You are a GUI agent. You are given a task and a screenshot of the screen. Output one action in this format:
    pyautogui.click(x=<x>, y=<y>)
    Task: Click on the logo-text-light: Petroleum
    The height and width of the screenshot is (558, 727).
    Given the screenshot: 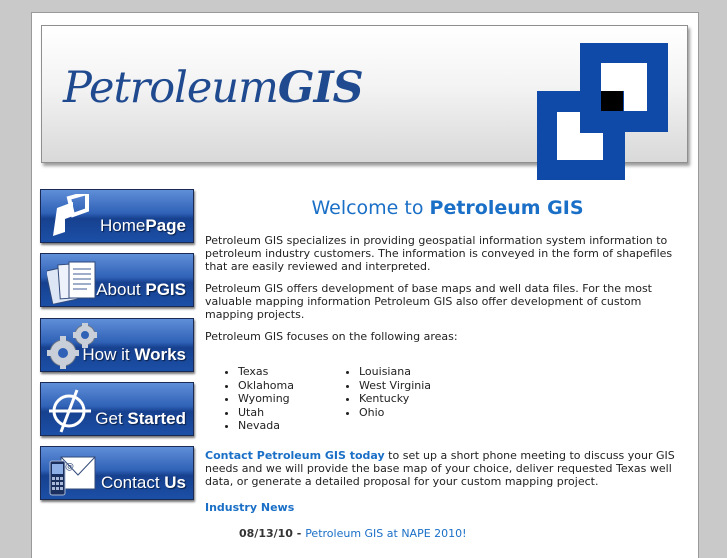 What is the action you would take?
    pyautogui.click(x=171, y=88)
    